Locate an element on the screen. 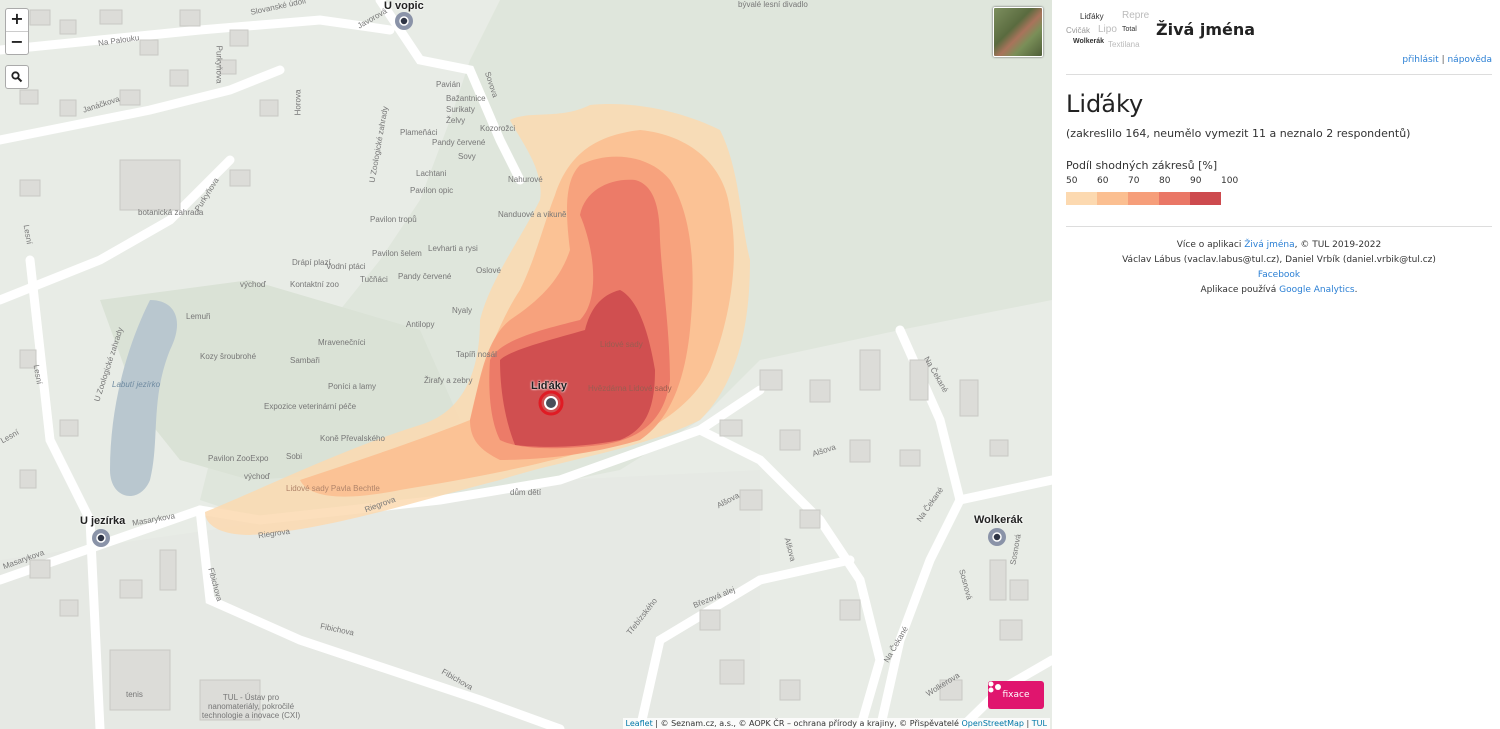 The width and height of the screenshot is (1500, 729). legend-tick: 100 is located at coordinates (1230, 181).